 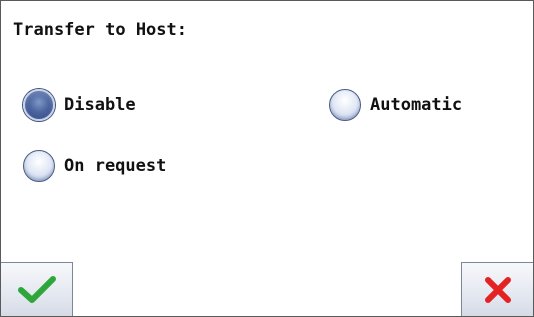 What do you see at coordinates (39, 105) in the screenshot?
I see `radio-selected-icon` at bounding box center [39, 105].